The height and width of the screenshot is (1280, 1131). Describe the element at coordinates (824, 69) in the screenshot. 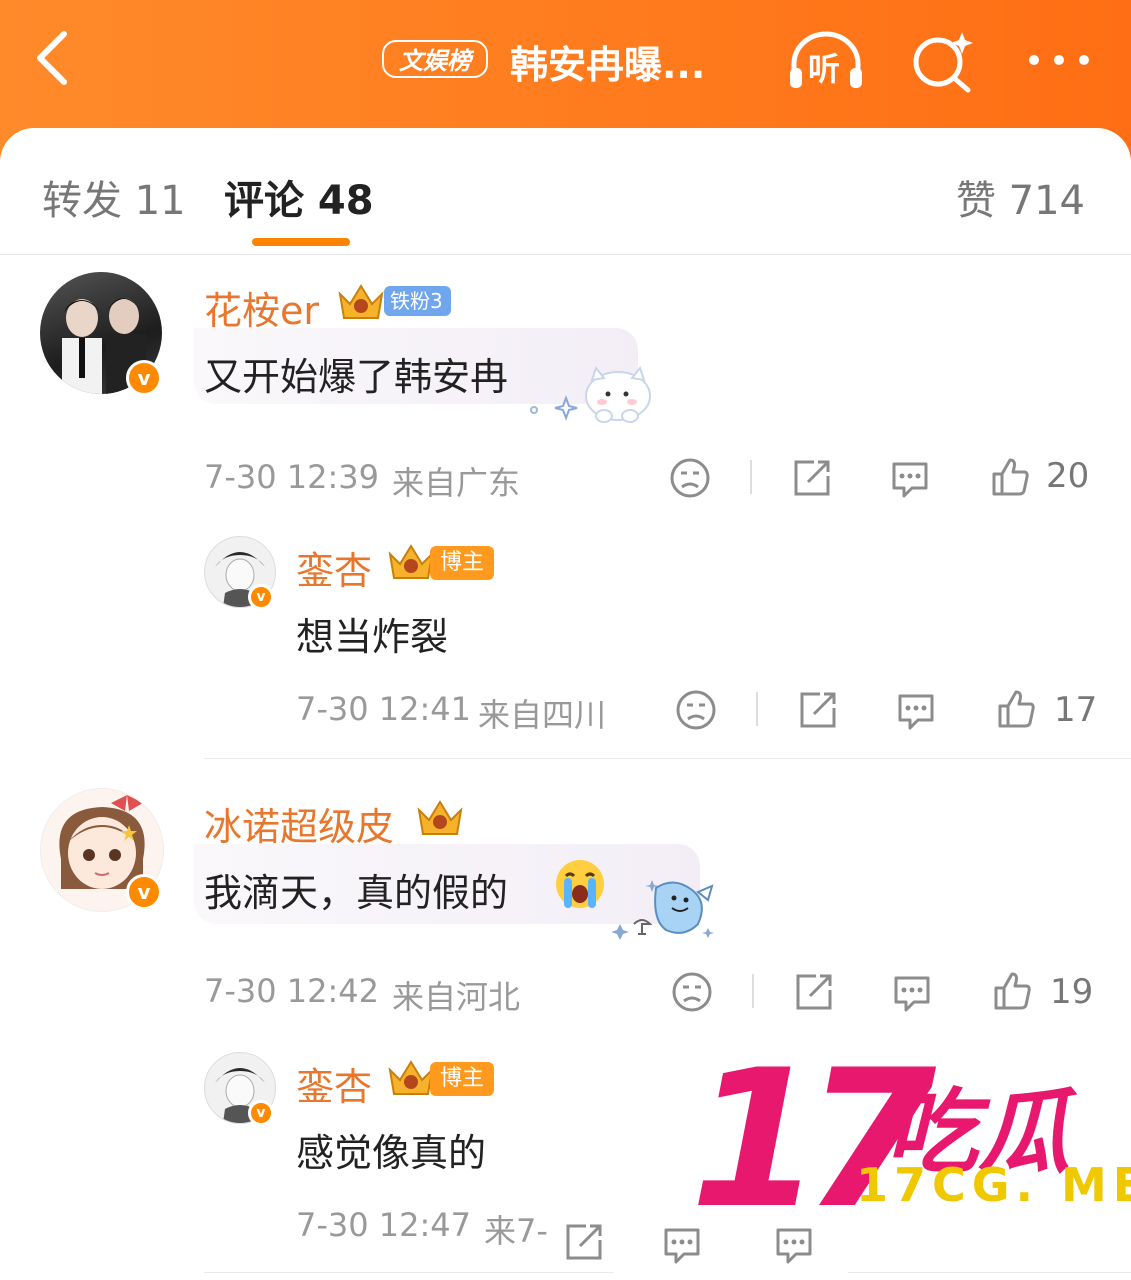

I see `listen-label: 听` at that location.